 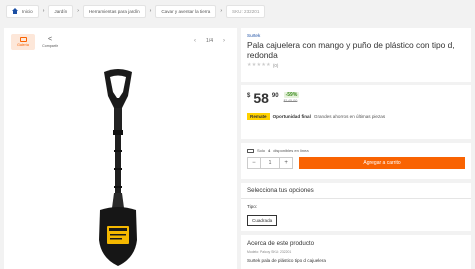 What do you see at coordinates (356, 65) in the screenshot?
I see `rating: ★★★★★ (0)` at bounding box center [356, 65].